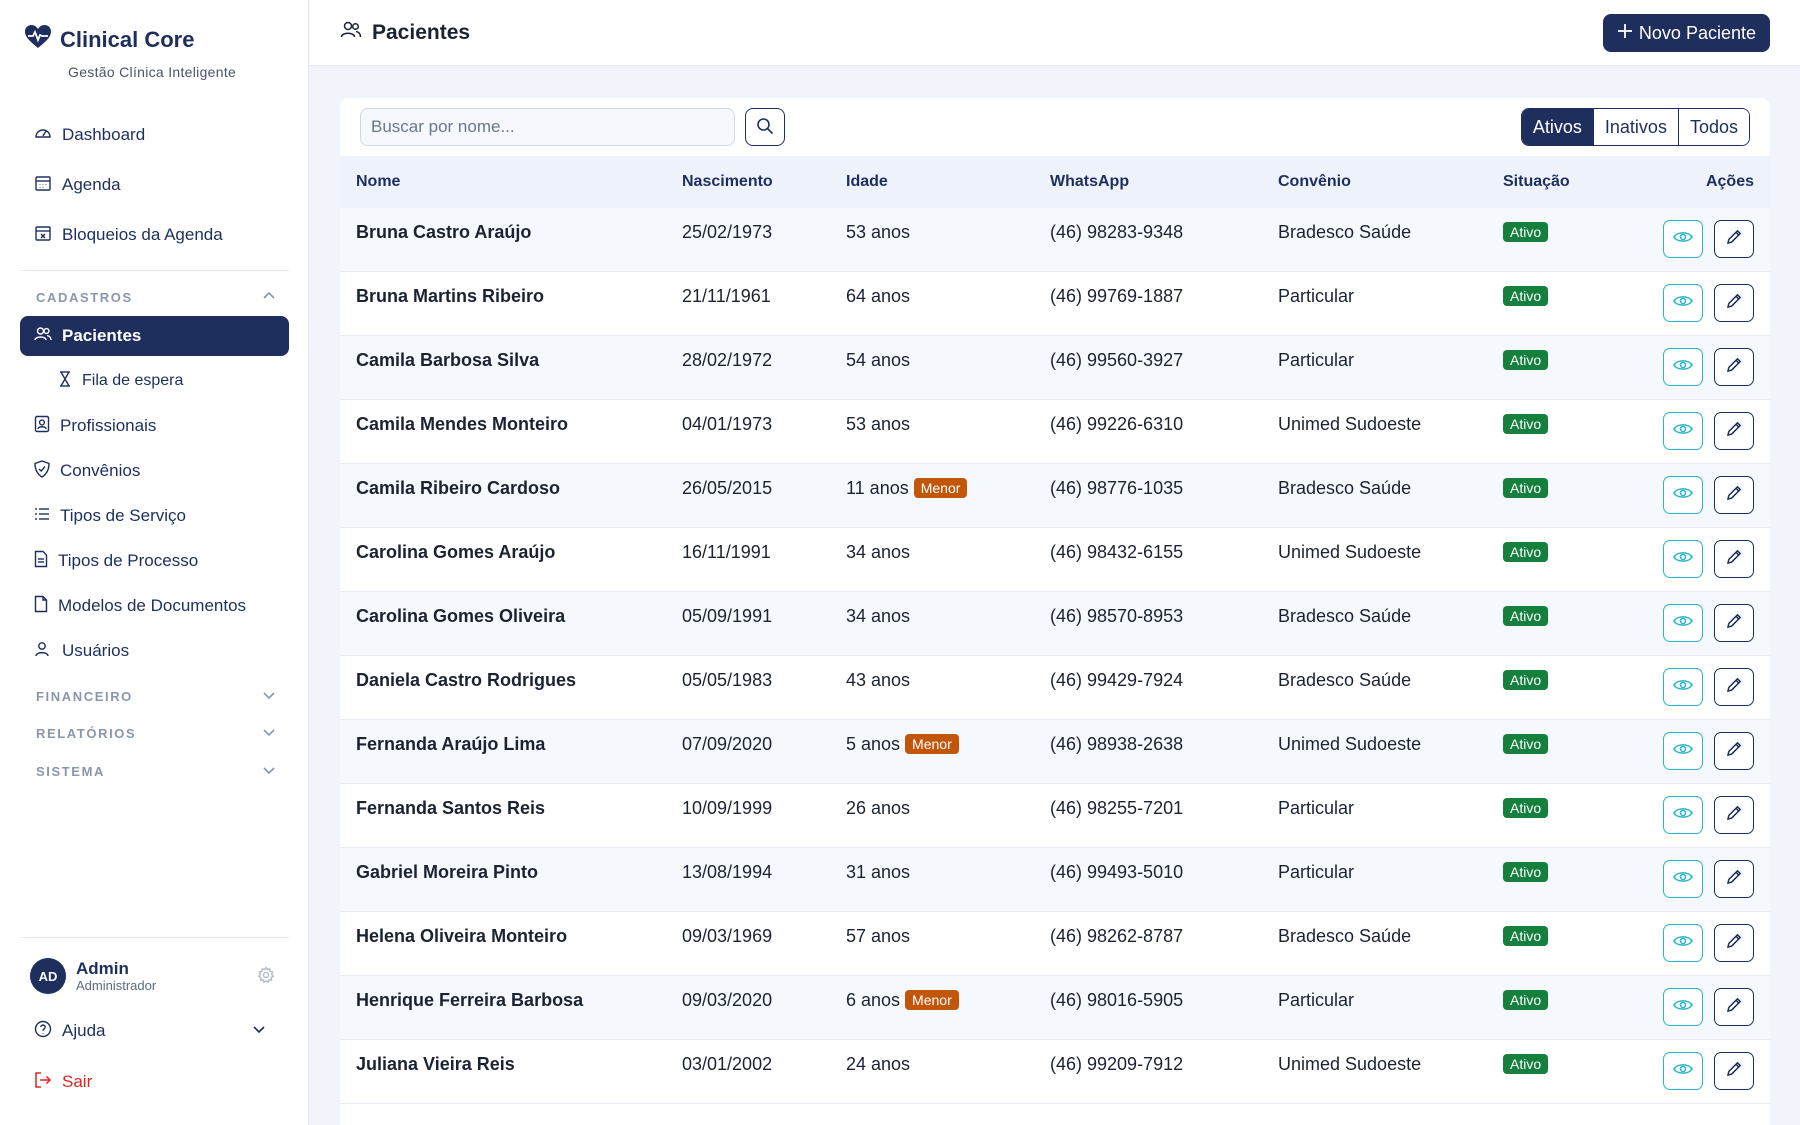  I want to click on section-cadastros: CADASTROS, so click(156, 297).